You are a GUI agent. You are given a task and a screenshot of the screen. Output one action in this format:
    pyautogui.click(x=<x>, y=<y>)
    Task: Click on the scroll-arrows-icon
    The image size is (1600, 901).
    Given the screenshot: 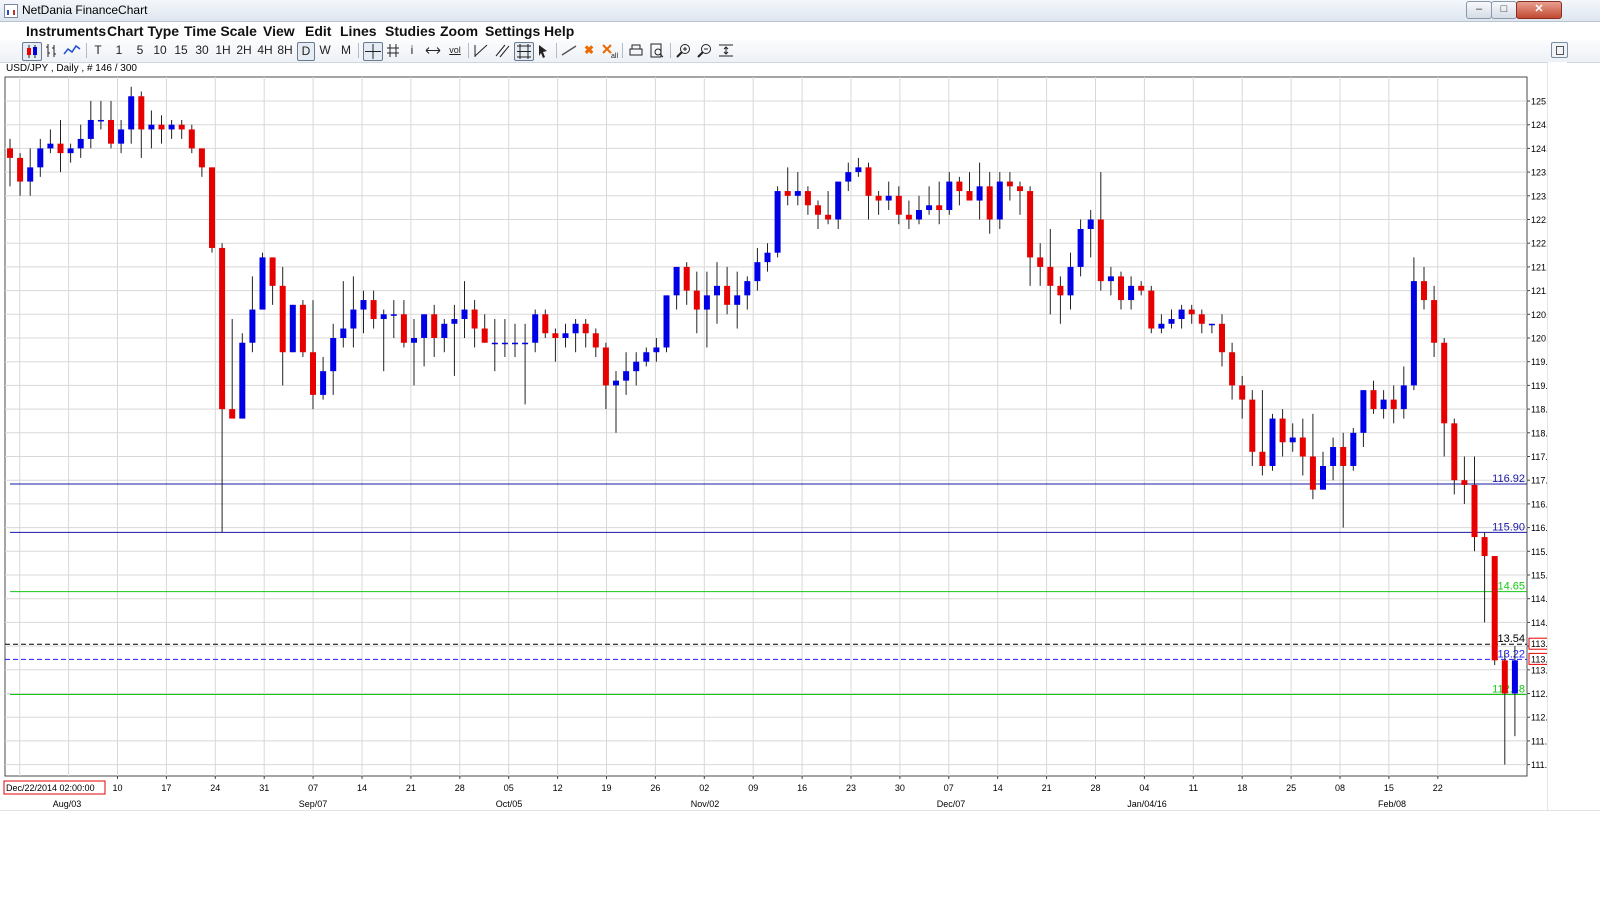 What is the action you would take?
    pyautogui.click(x=433, y=50)
    